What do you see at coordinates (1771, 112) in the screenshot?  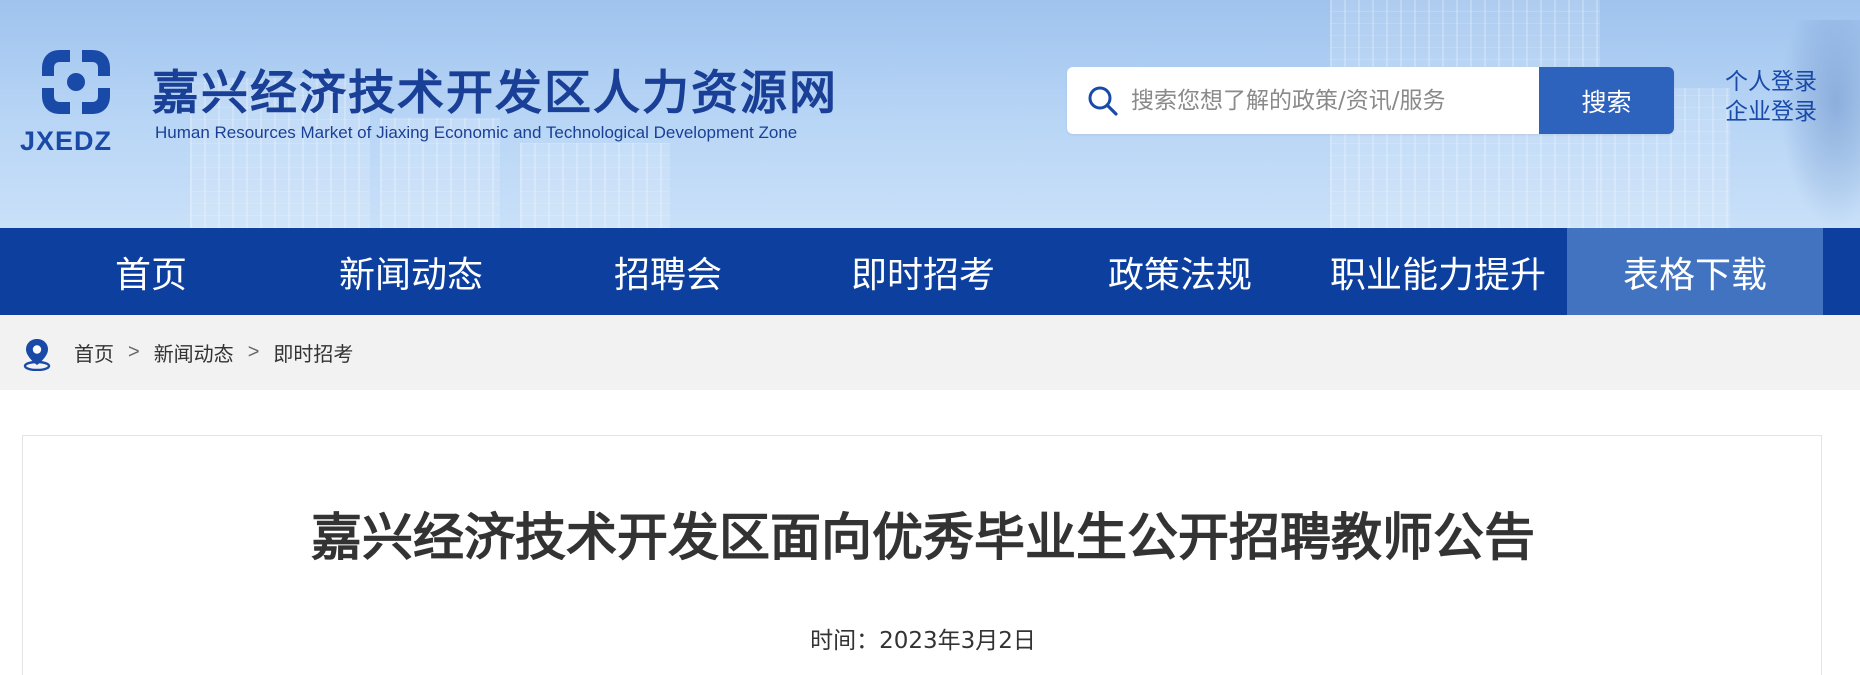 I see `enterprise-login-link: 企业登录` at bounding box center [1771, 112].